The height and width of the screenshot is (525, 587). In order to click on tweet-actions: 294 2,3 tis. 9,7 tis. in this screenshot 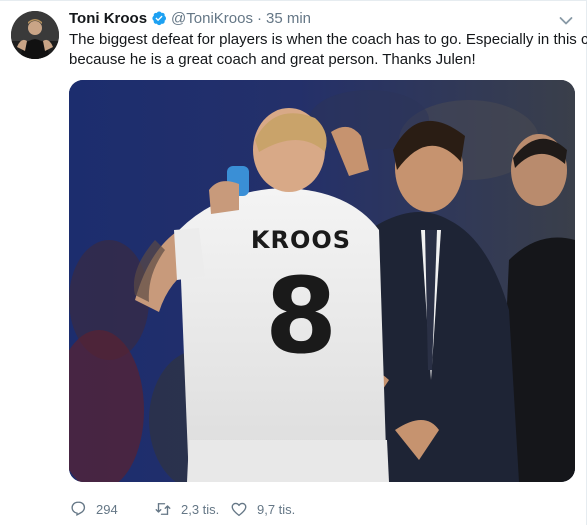, I will do `click(189, 509)`.